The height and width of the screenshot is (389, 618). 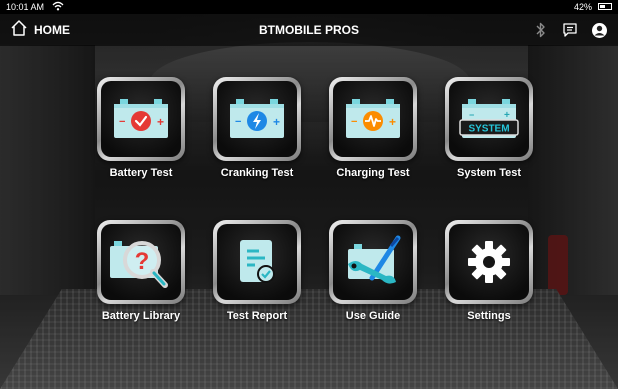 I want to click on tile-label: Charging Test, so click(x=373, y=173).